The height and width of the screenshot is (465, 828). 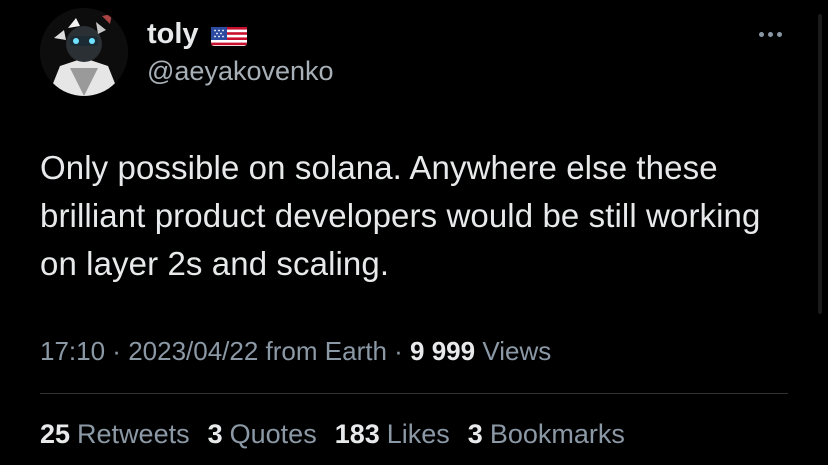 I want to click on display-name-text: toly, so click(x=173, y=34).